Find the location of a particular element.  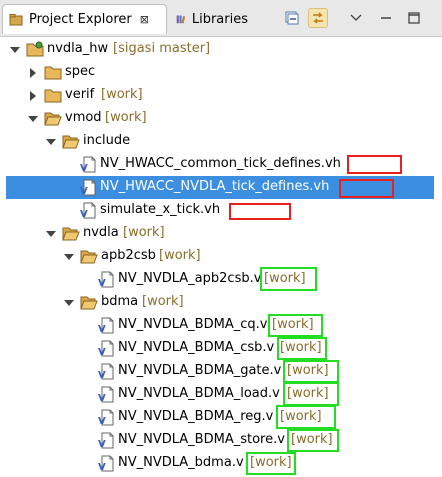

view-tab-bar: Project Explorer ⊠ Libraries is located at coordinates (221, 18).